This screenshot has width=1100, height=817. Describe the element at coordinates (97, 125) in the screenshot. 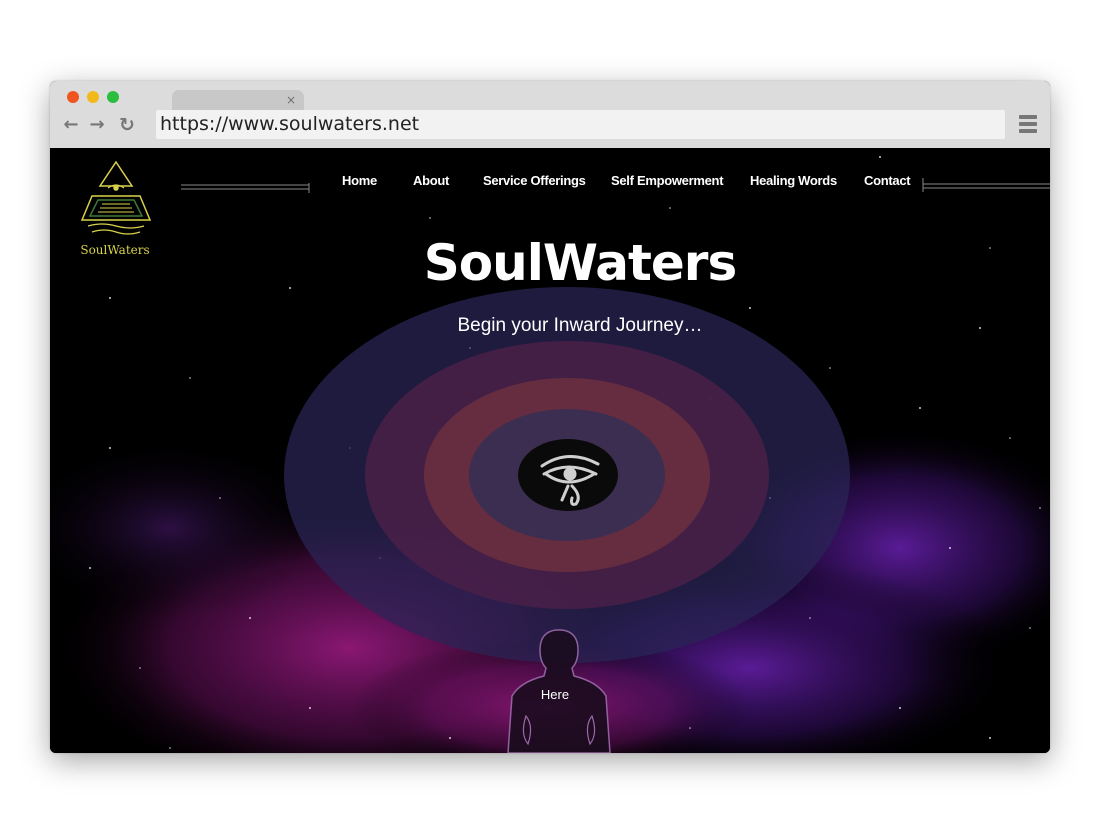

I see `forward-arrow-icon: →` at that location.